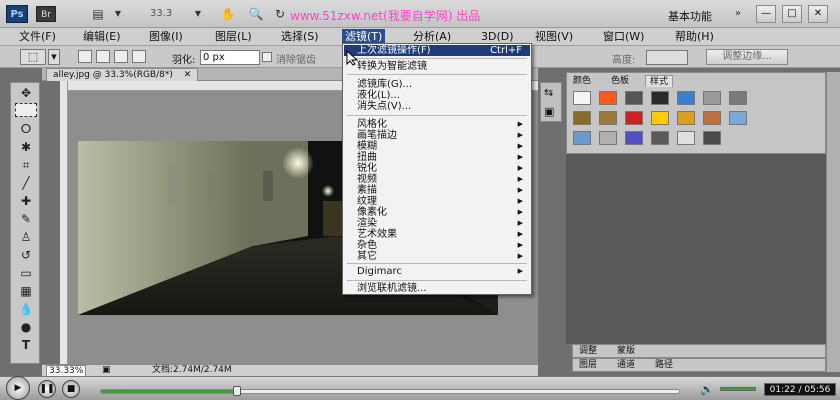 The height and width of the screenshot is (400, 840). I want to click on hand-tool-icon: ✋, so click(228, 14).